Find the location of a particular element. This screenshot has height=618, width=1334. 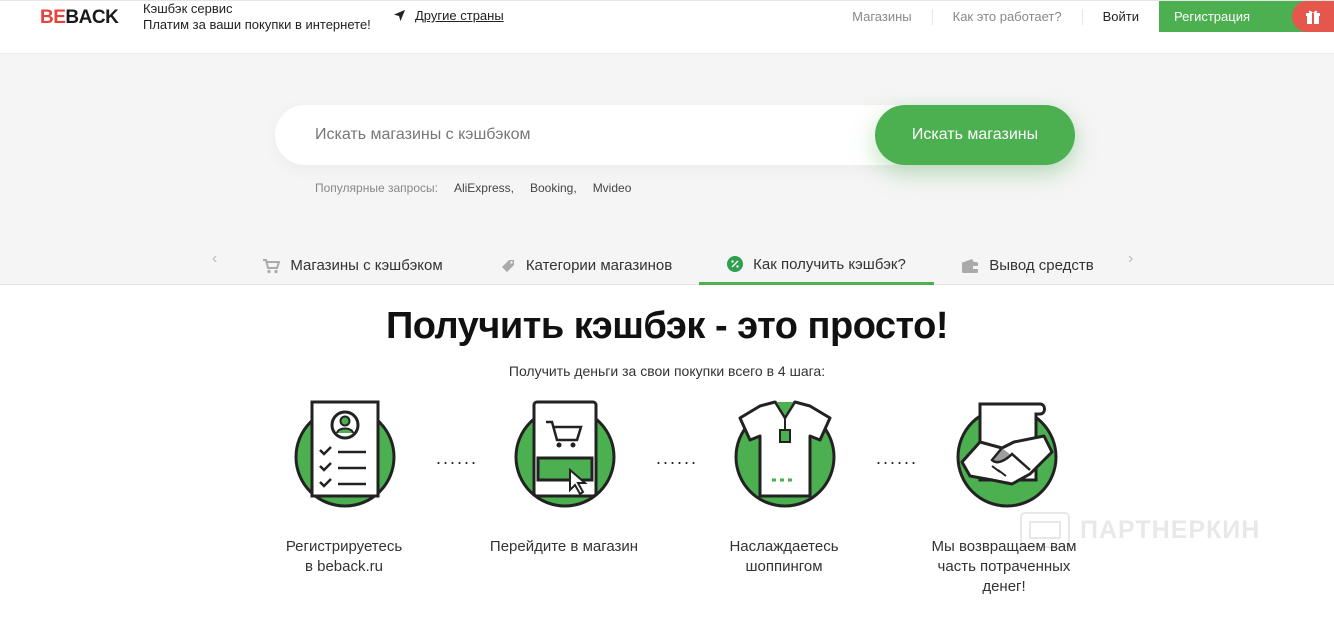

tab-shop-categories: Категории магазинов is located at coordinates (586, 265).